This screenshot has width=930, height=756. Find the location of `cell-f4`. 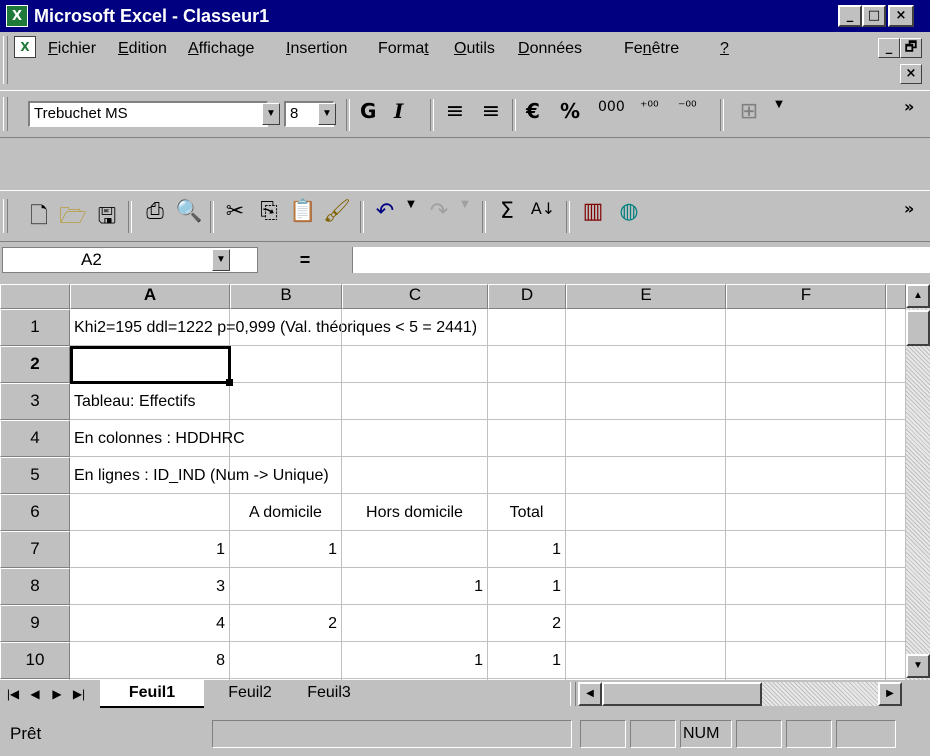

cell-f4 is located at coordinates (806, 438).